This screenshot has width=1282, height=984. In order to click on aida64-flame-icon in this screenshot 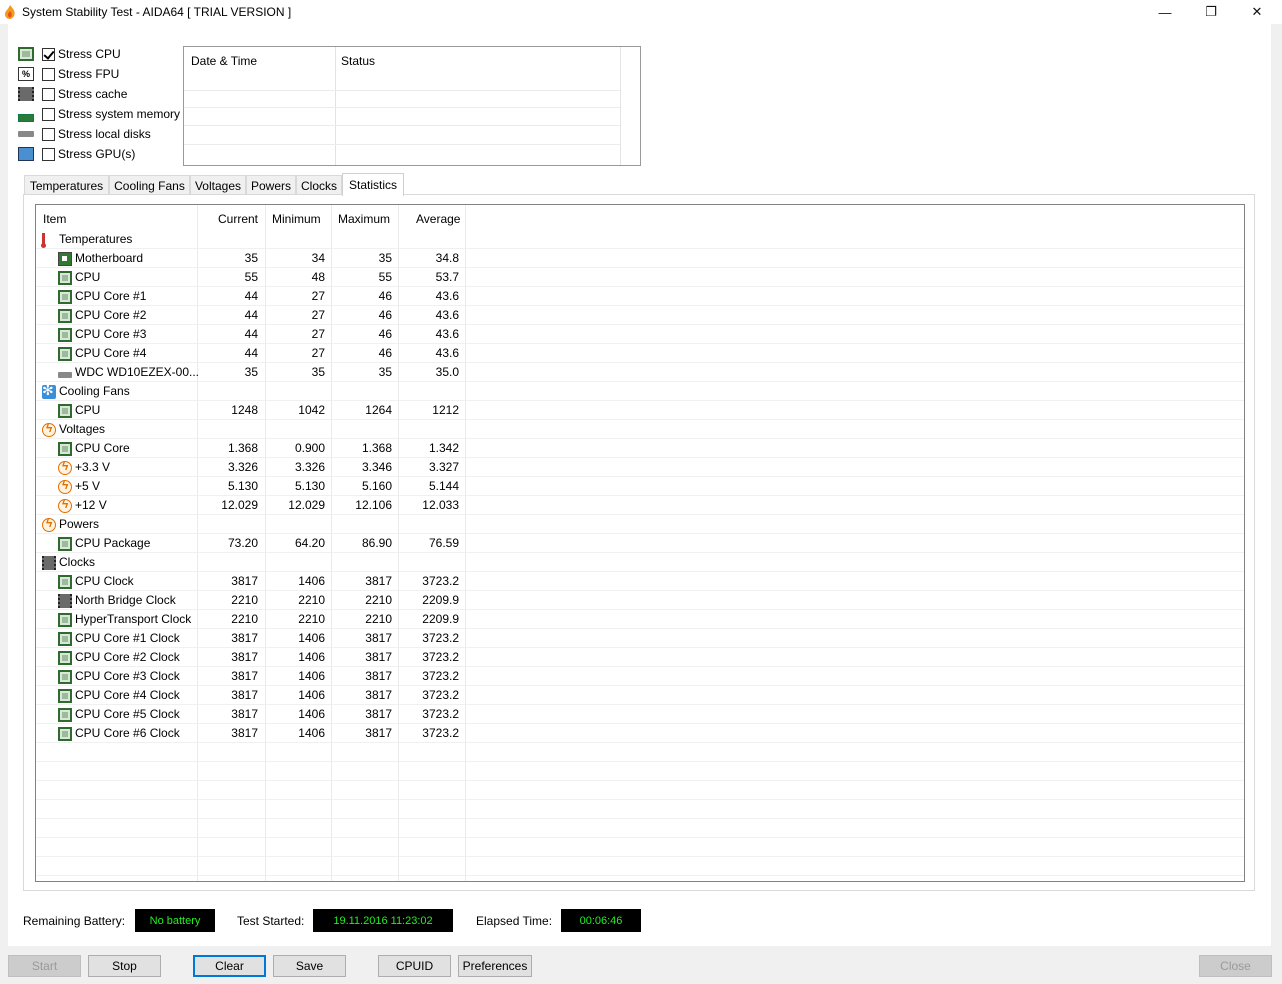, I will do `click(10, 12)`.